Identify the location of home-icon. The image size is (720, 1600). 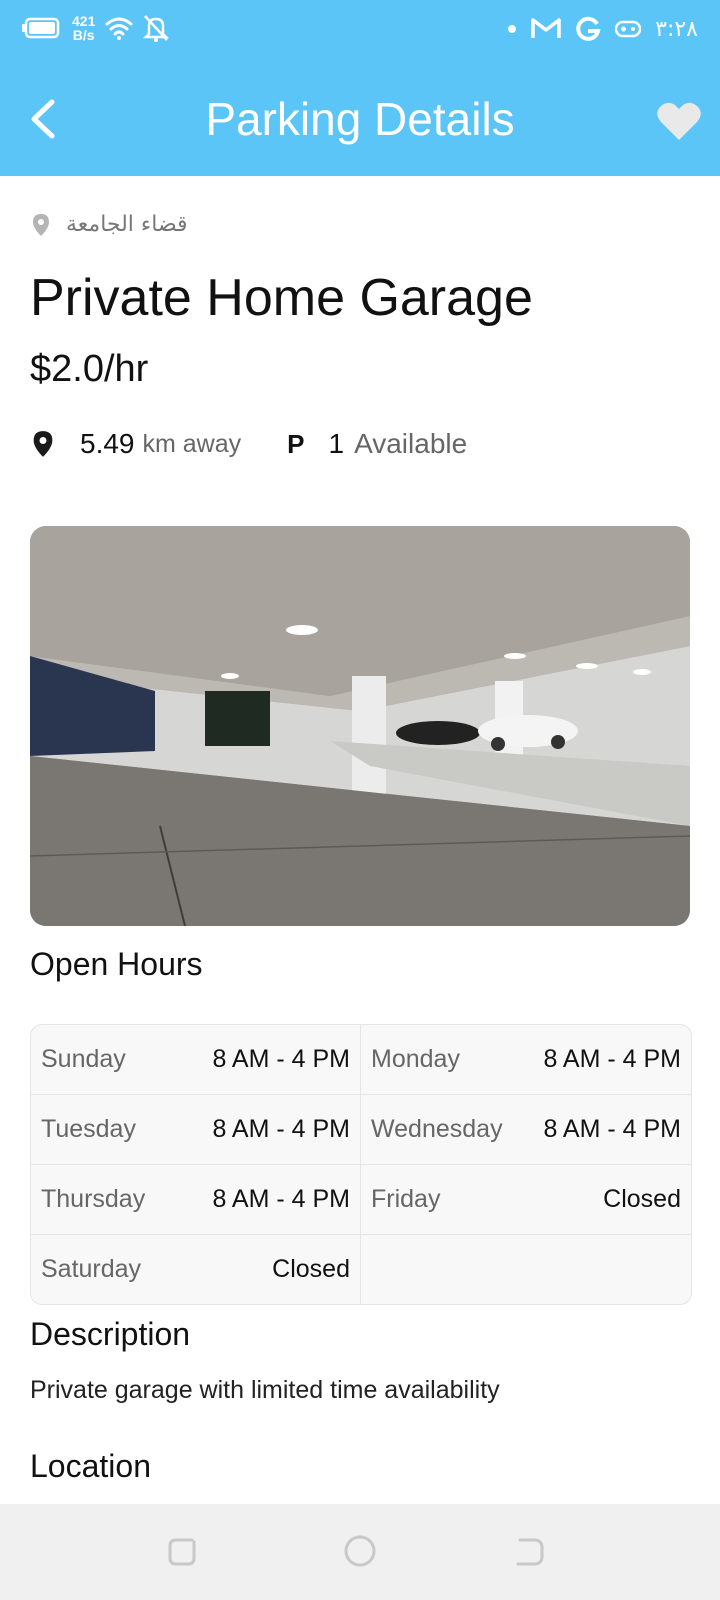
(360, 1551).